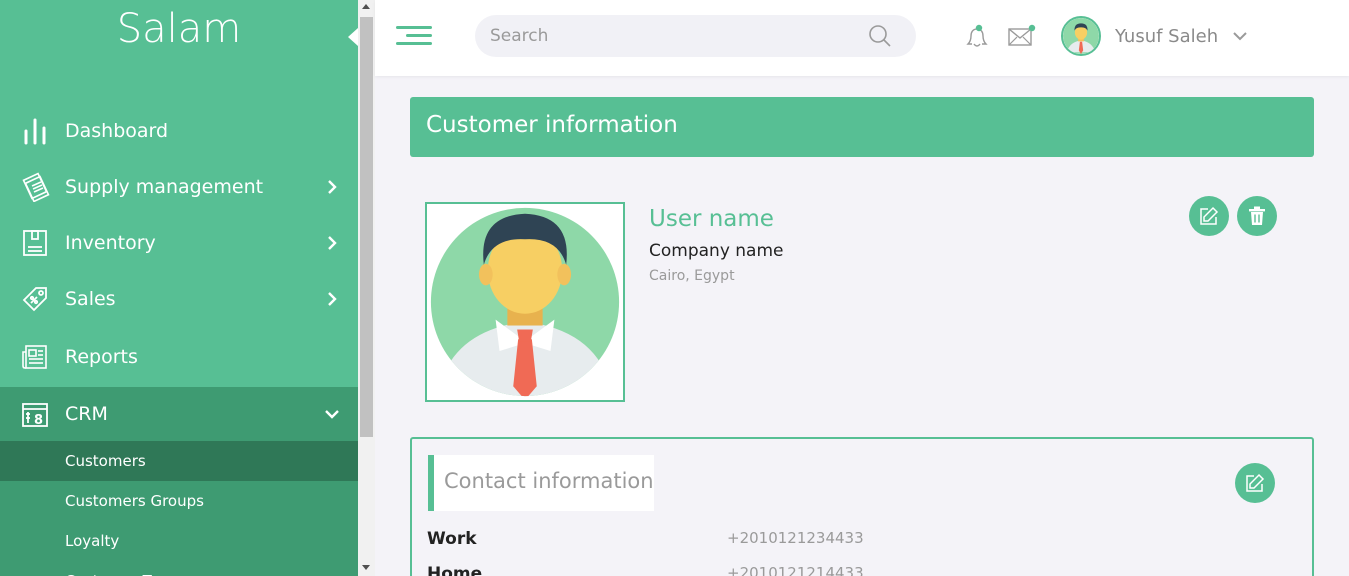  Describe the element at coordinates (880, 36) in the screenshot. I see `search-icon` at that location.